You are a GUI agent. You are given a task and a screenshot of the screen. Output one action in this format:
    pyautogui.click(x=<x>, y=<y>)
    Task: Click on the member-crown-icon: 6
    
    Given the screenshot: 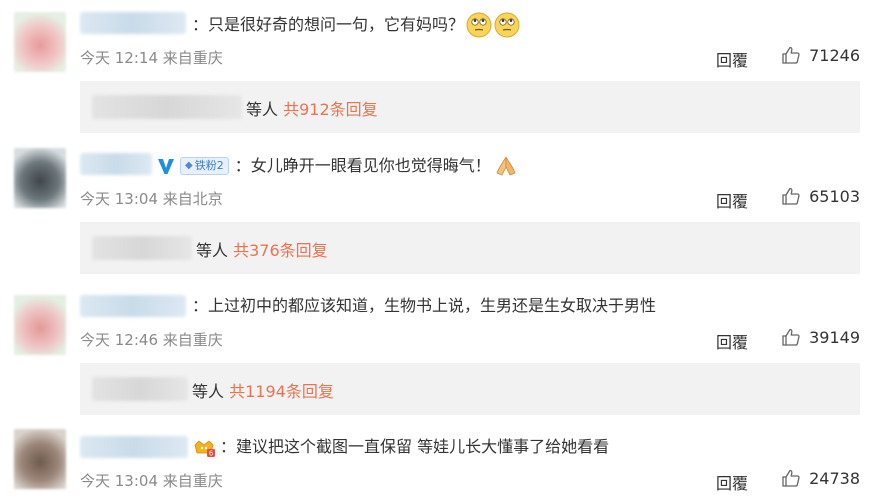 What is the action you would take?
    pyautogui.click(x=204, y=449)
    